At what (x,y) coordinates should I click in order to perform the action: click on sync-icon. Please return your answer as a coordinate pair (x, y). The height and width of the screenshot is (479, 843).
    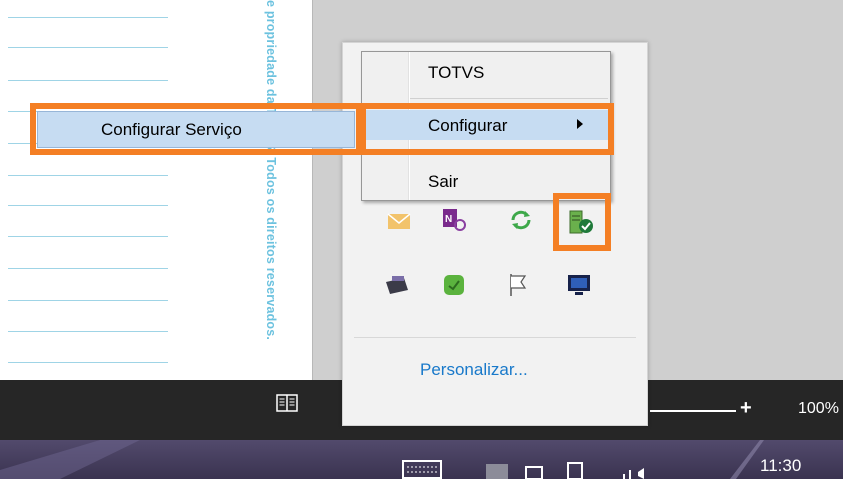
    Looking at the image, I should click on (521, 220).